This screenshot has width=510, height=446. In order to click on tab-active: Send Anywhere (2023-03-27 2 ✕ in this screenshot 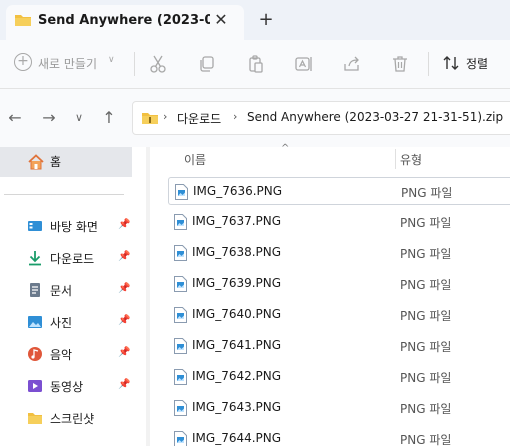, I will do `click(125, 22)`.